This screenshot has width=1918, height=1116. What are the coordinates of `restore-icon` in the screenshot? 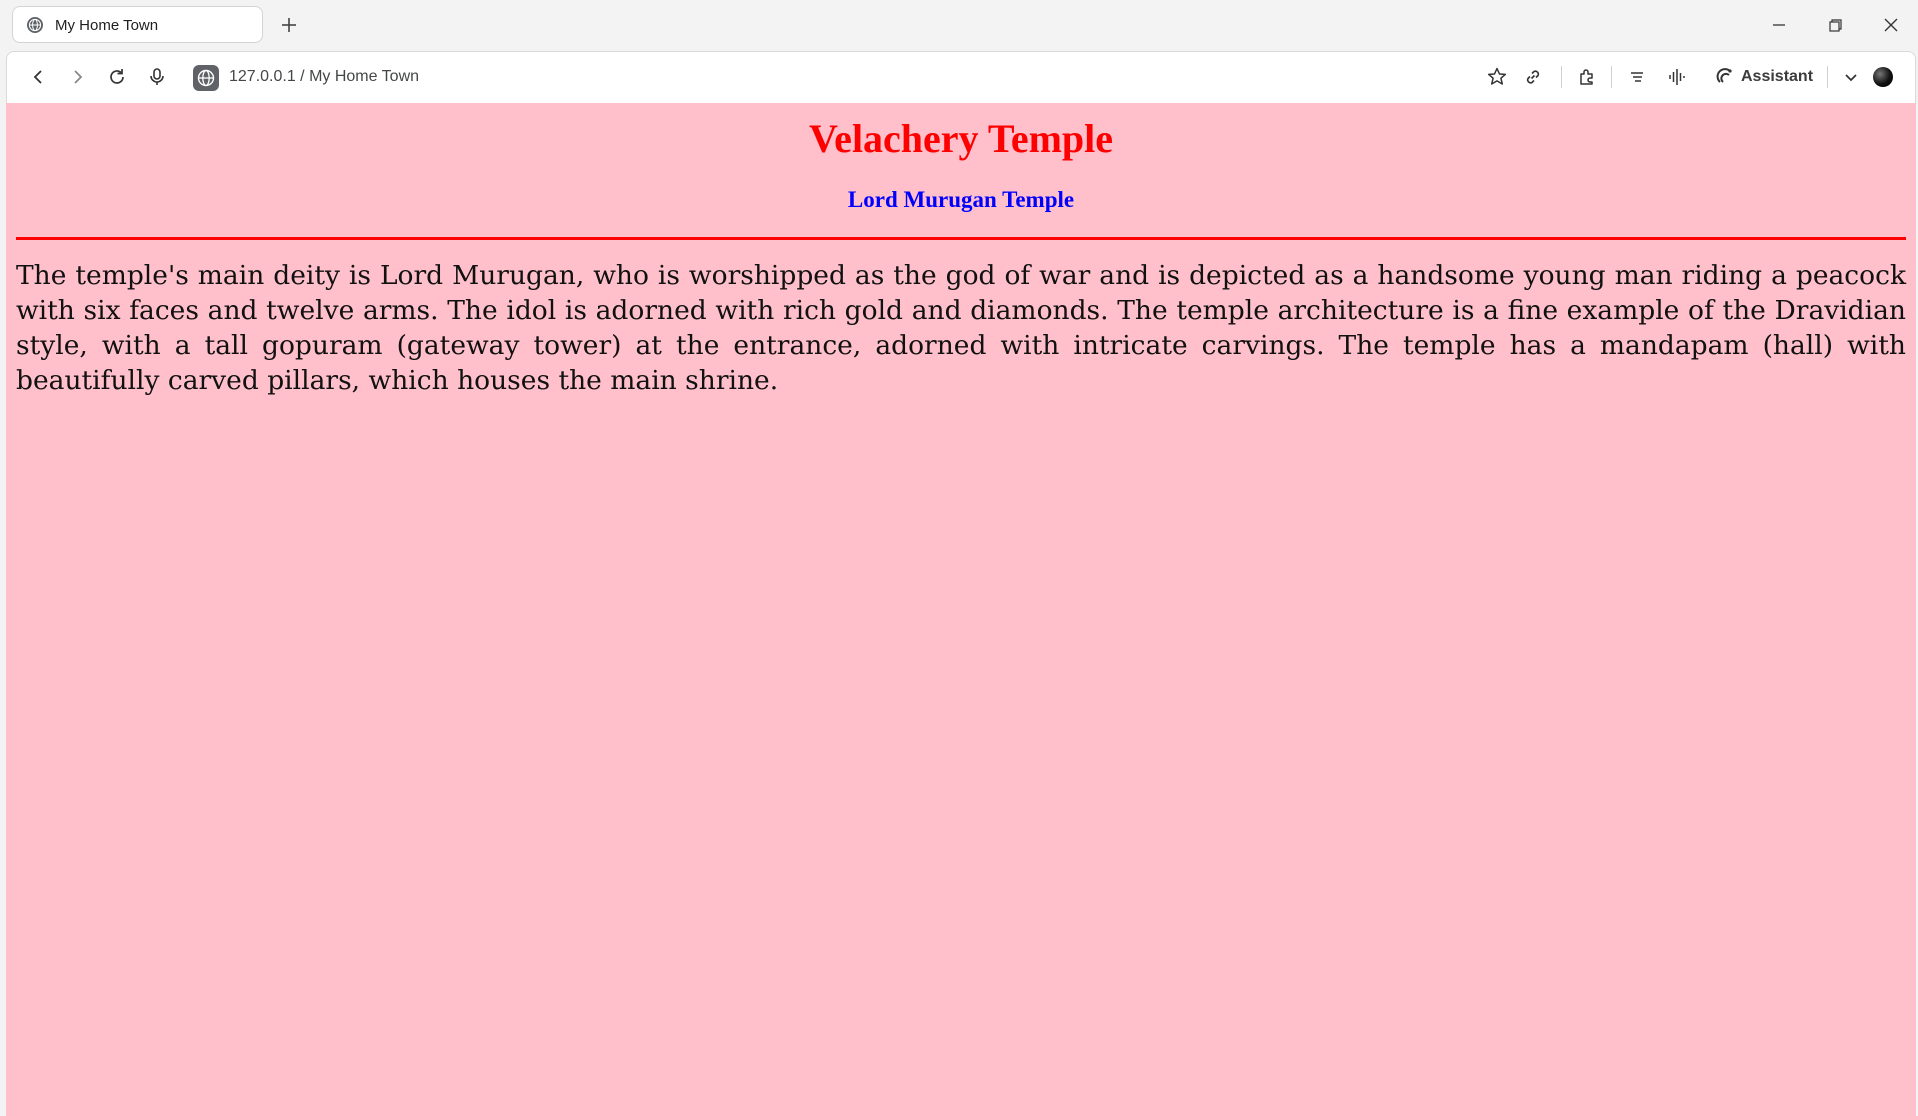 It's located at (1835, 26).